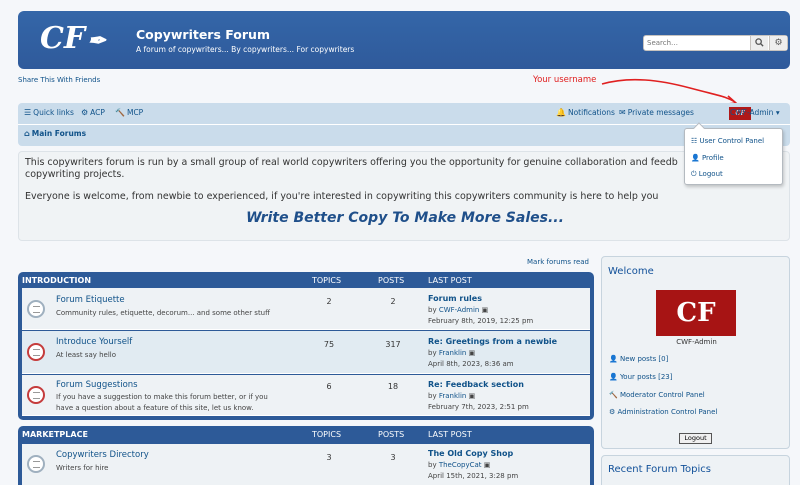 This screenshot has height=485, width=800. I want to click on your-posts-label: Your posts [23], so click(646, 377).